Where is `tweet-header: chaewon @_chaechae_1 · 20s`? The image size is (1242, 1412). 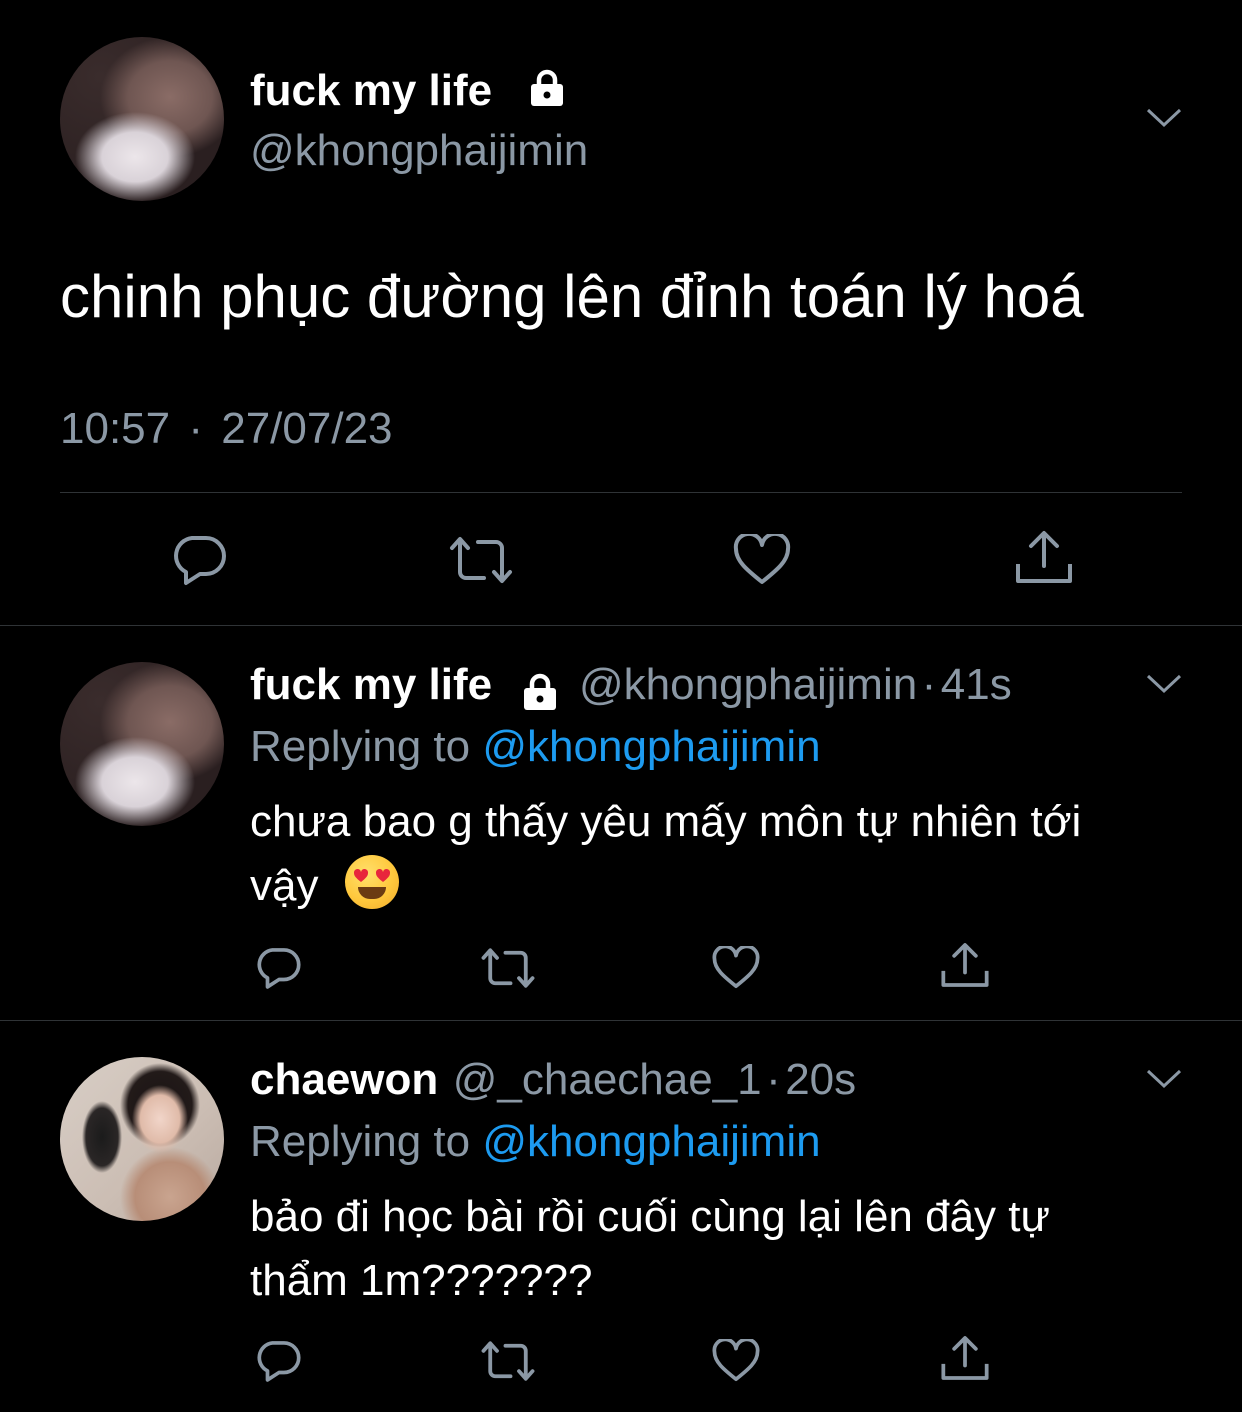
tweet-header: chaewon @_chaechae_1 · 20s is located at coordinates (553, 1080).